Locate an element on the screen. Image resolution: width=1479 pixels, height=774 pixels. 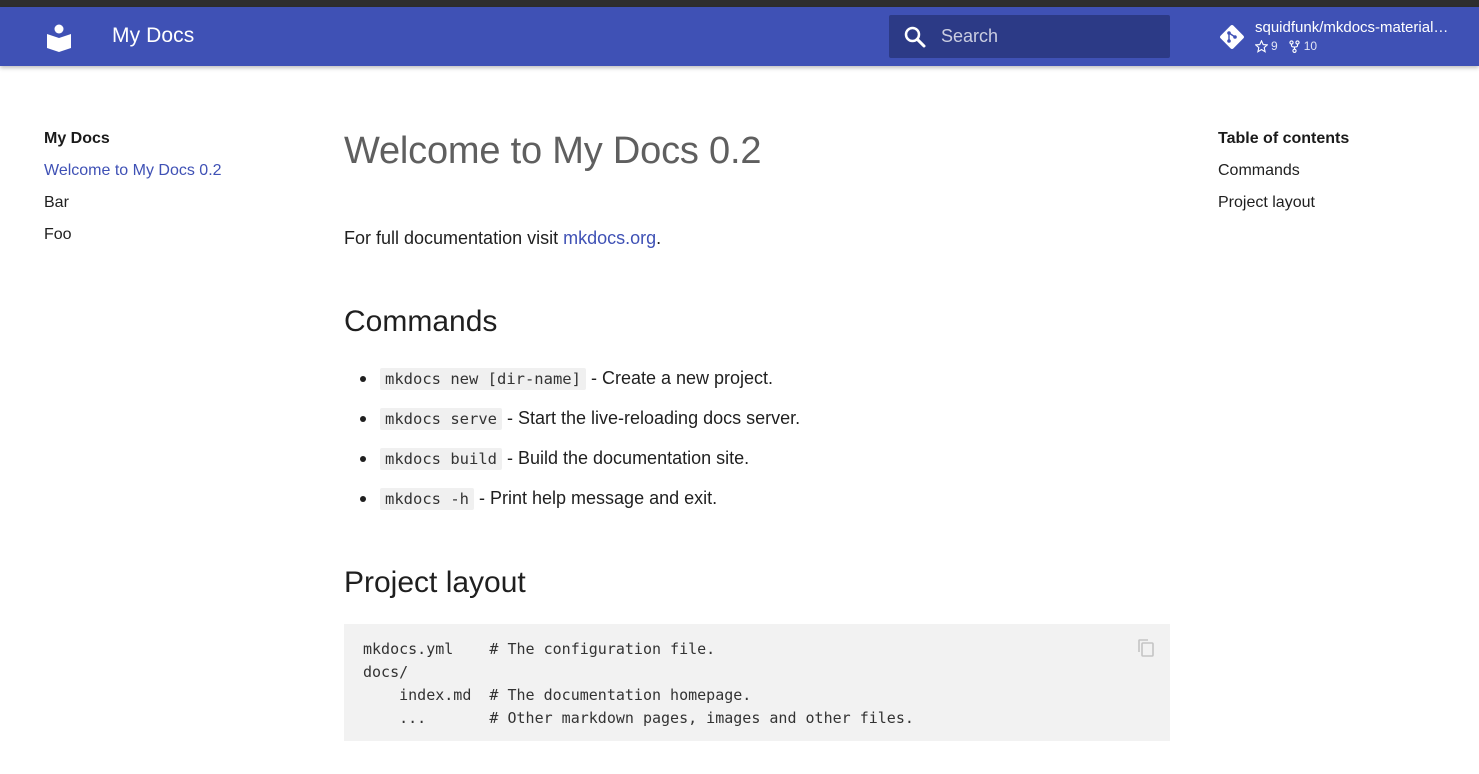
git-icon is located at coordinates (1232, 37).